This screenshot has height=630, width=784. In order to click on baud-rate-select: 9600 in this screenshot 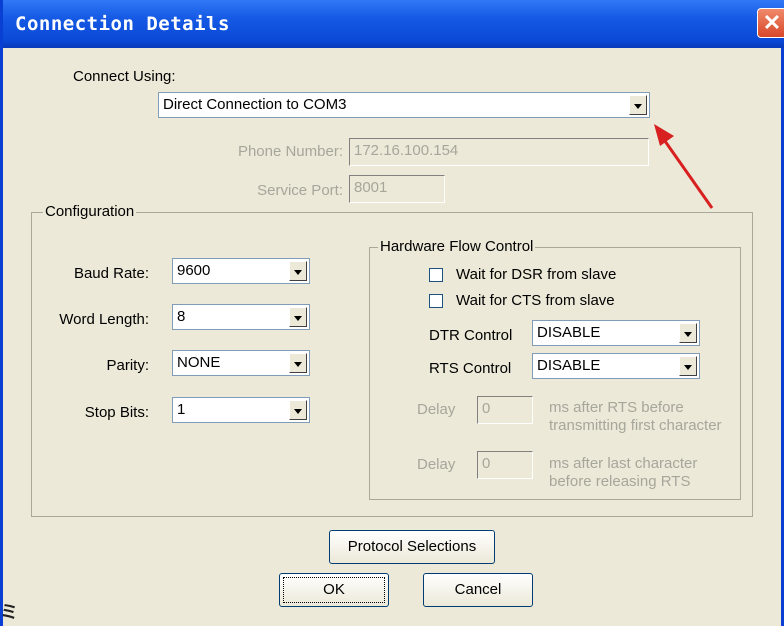, I will do `click(241, 271)`.